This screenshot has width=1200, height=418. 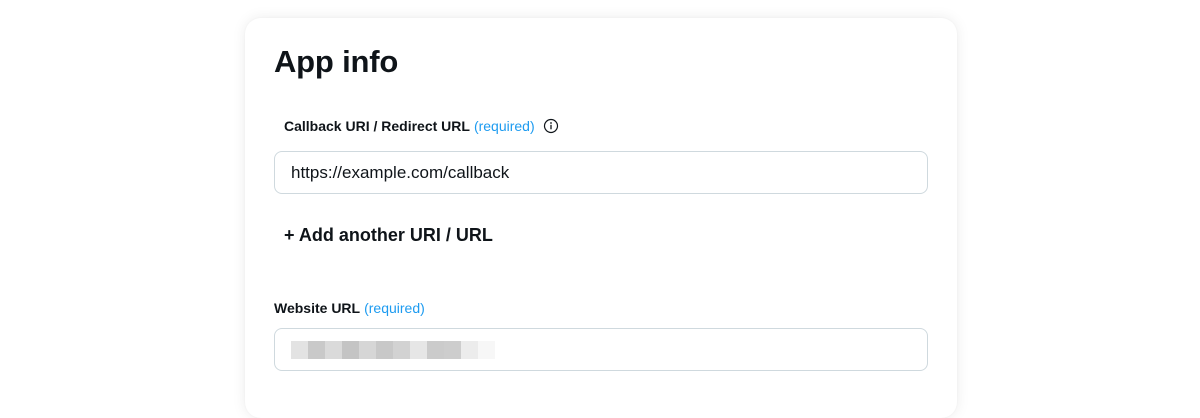 I want to click on website-url-label: Website URL (required), so click(x=349, y=308).